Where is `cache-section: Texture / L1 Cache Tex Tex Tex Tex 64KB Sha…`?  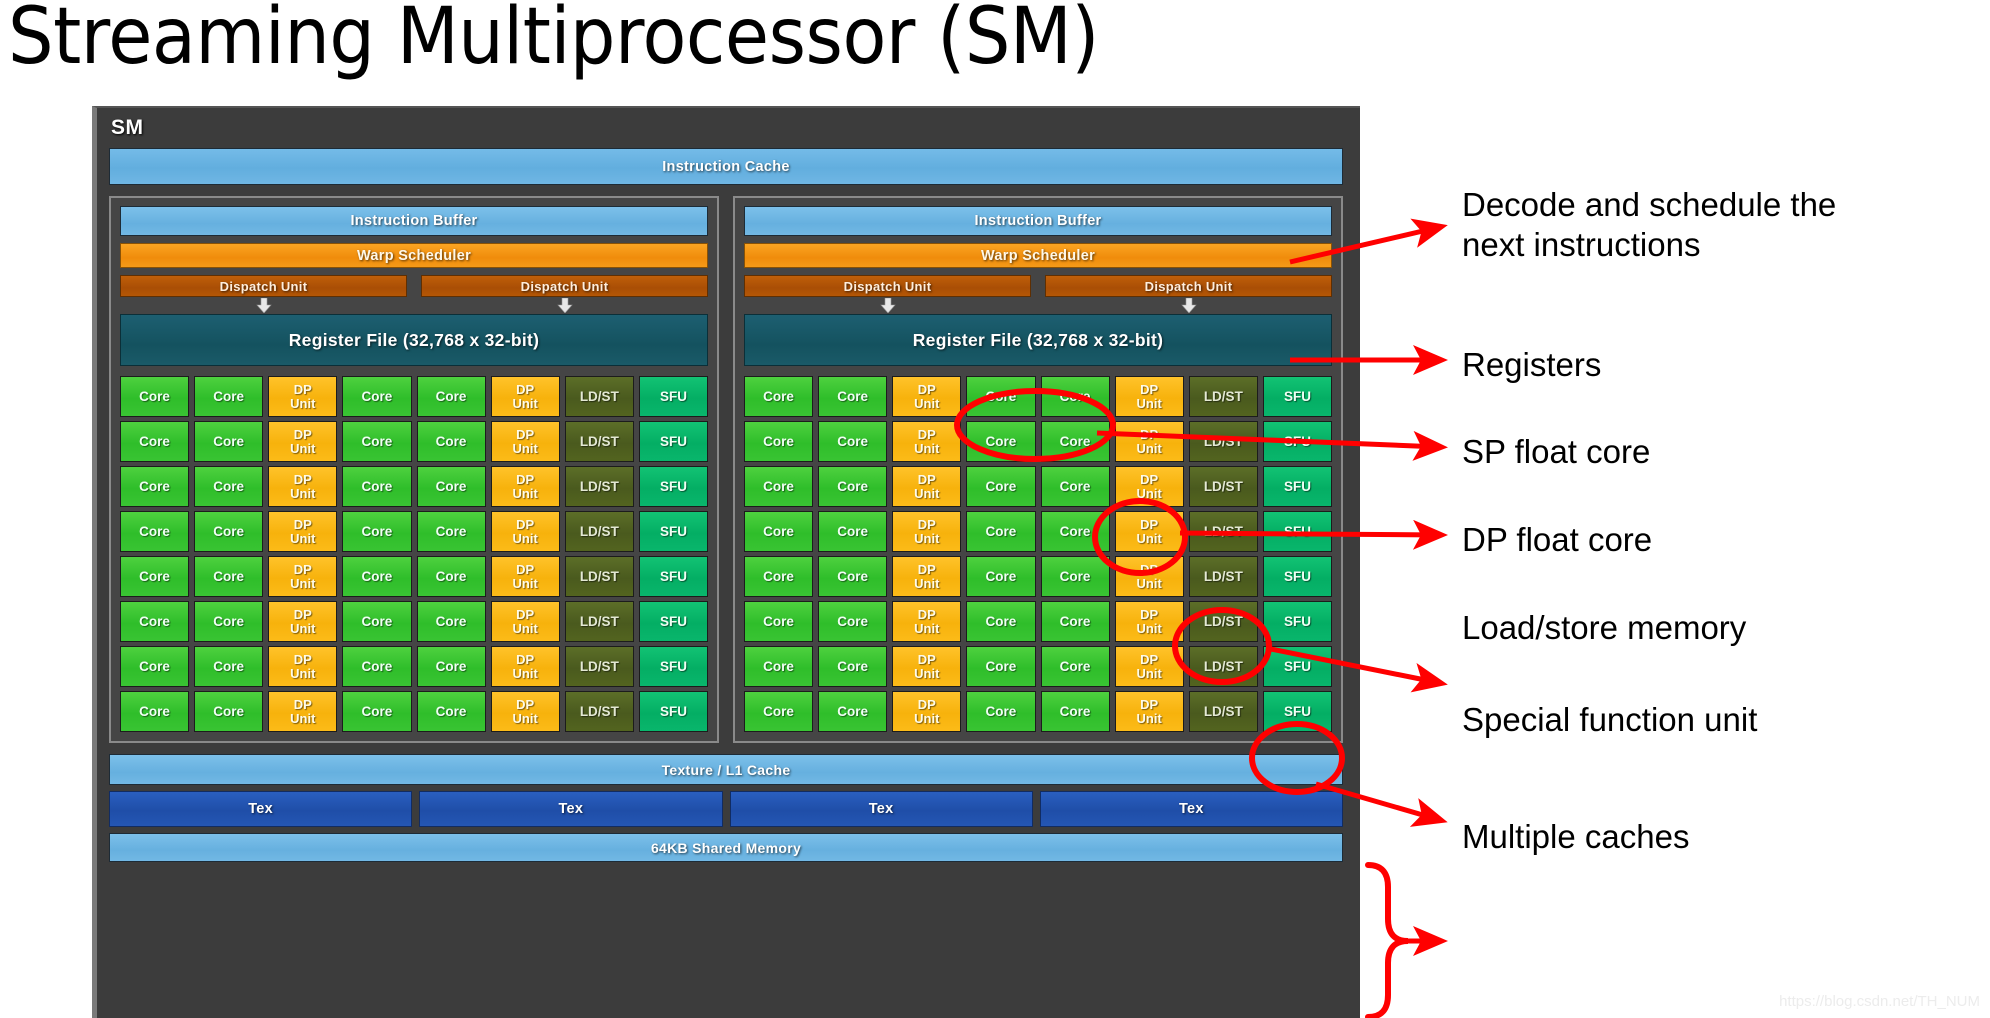 cache-section: Texture / L1 Cache Tex Tex Tex Tex 64KB Sha… is located at coordinates (726, 808).